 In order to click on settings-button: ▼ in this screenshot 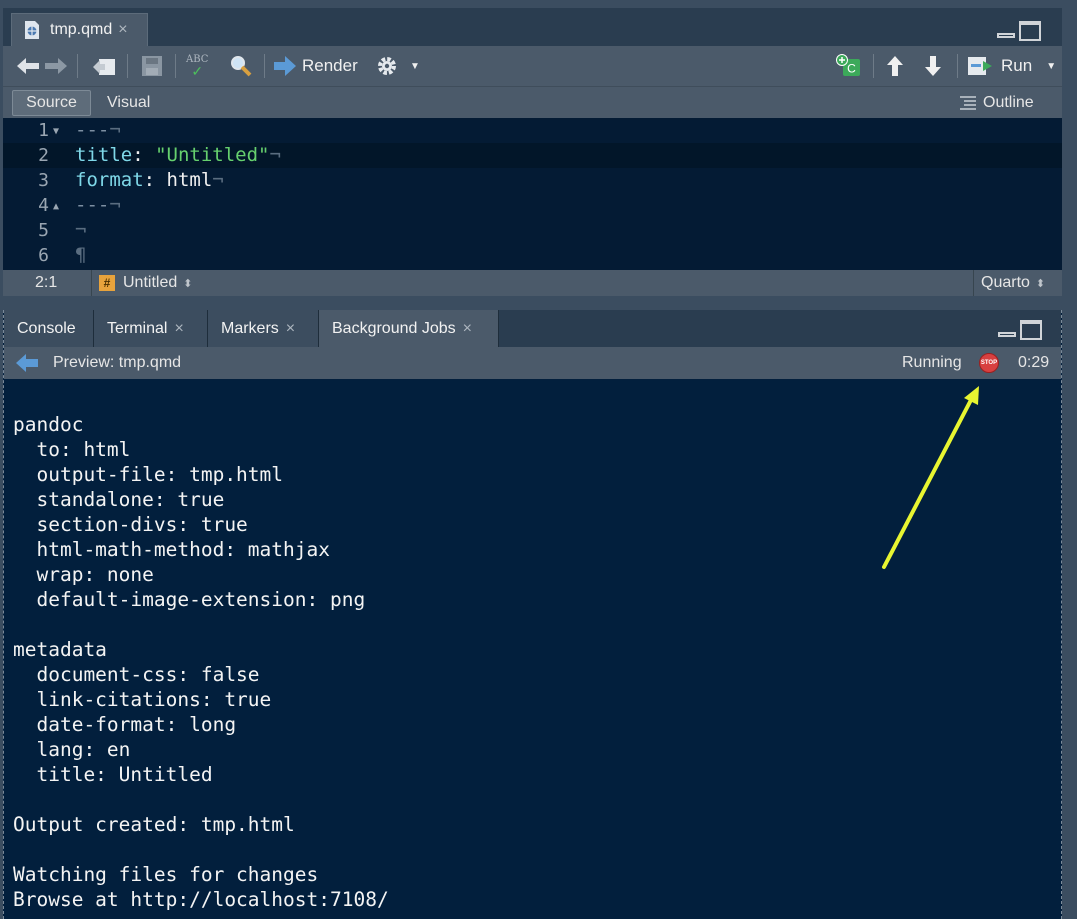, I will do `click(398, 66)`.